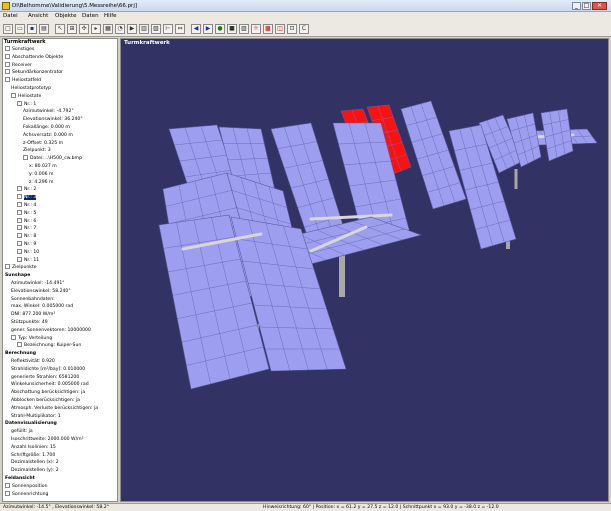  What do you see at coordinates (54, 408) in the screenshot?
I see `tree-item: Atmosph. Verluste berücksichtigen: ja` at bounding box center [54, 408].